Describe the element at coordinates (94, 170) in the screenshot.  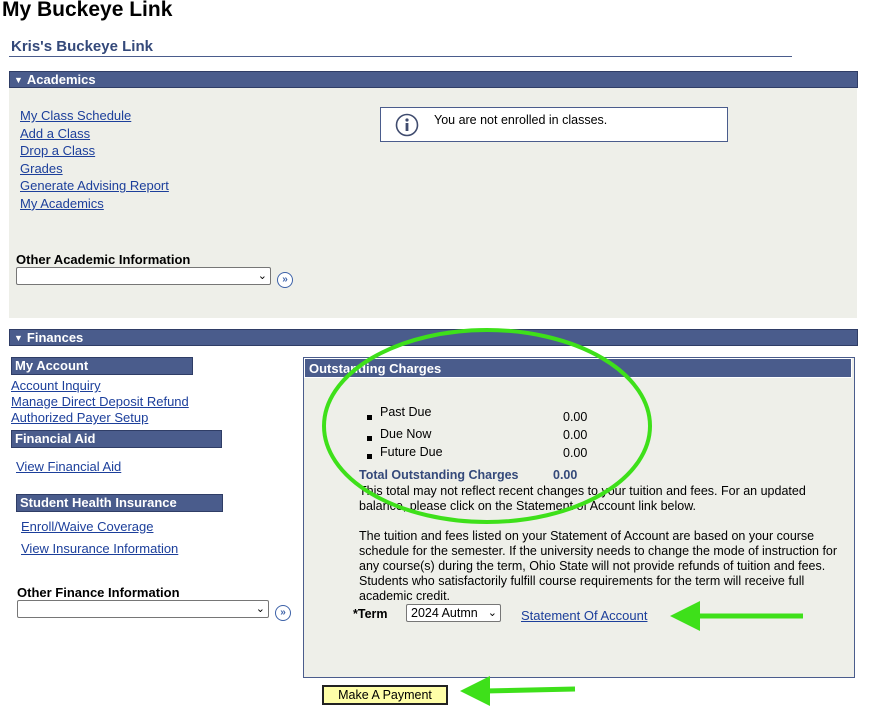
I see `link-grades: Grades` at that location.